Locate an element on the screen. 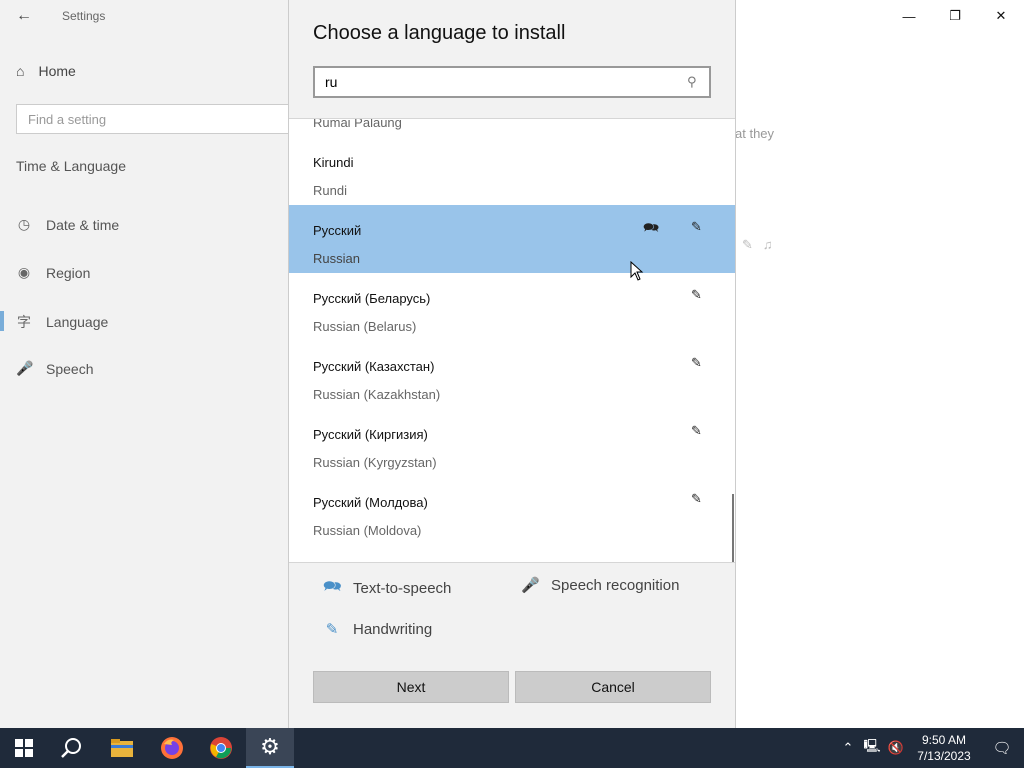 Image resolution: width=1024 pixels, height=768 pixels. start-button is located at coordinates (24, 748).